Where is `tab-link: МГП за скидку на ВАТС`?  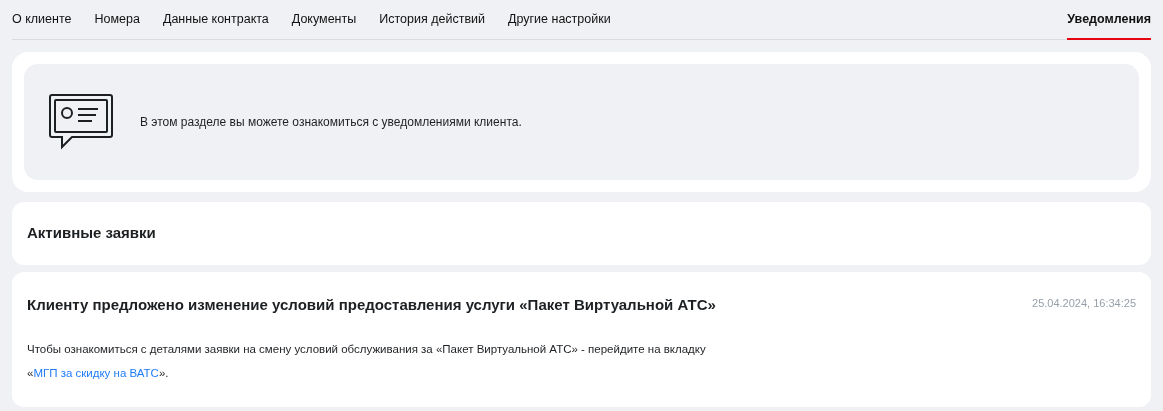 tab-link: МГП за скидку на ВАТС is located at coordinates (96, 372).